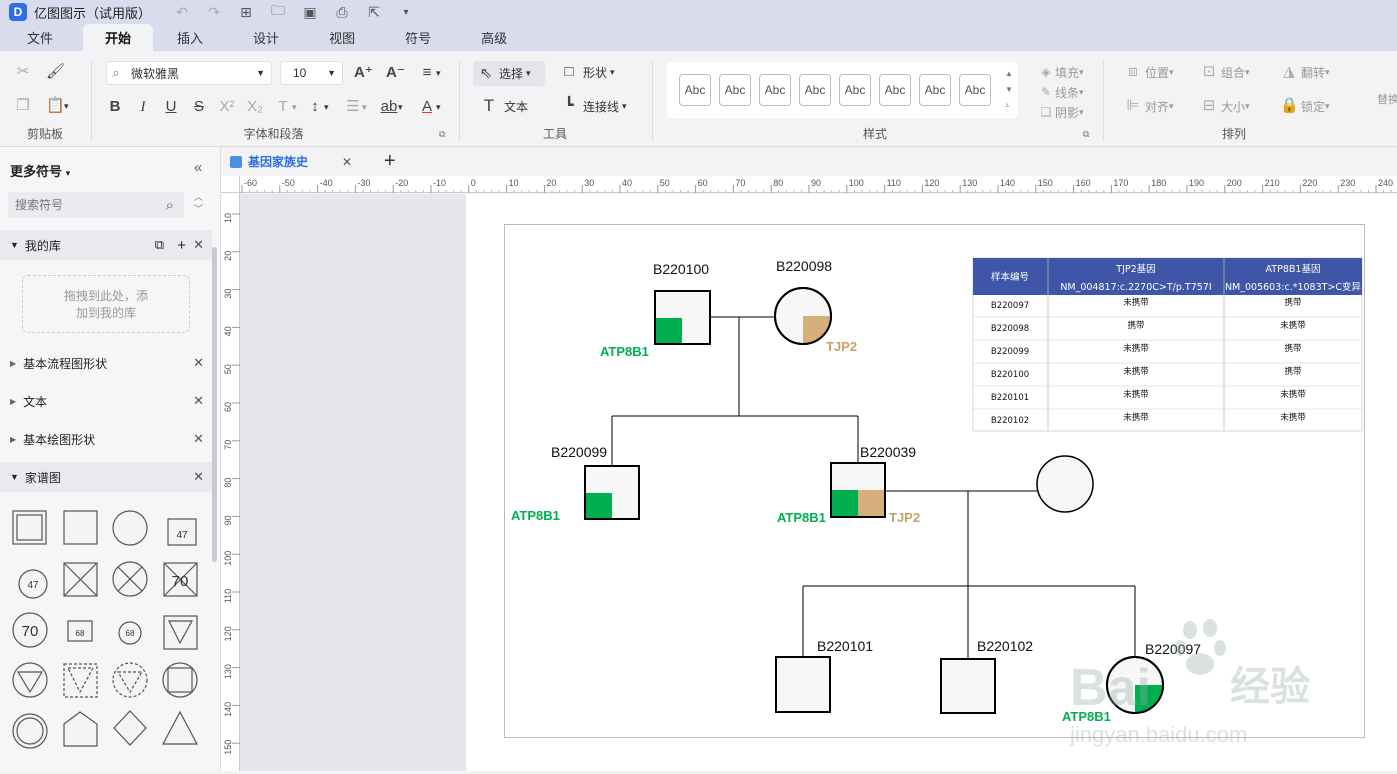 This screenshot has height=774, width=1397. What do you see at coordinates (342, 12) in the screenshot?
I see `print-icon: ⎙` at bounding box center [342, 12].